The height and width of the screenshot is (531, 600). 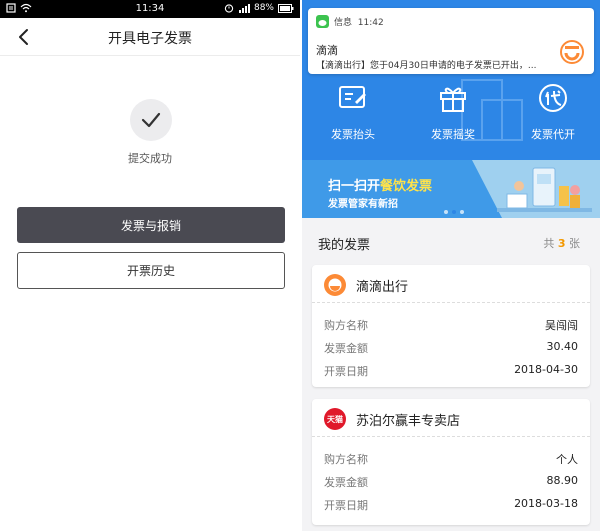 What do you see at coordinates (567, 459) in the screenshot?
I see `row-value: 个人` at bounding box center [567, 459].